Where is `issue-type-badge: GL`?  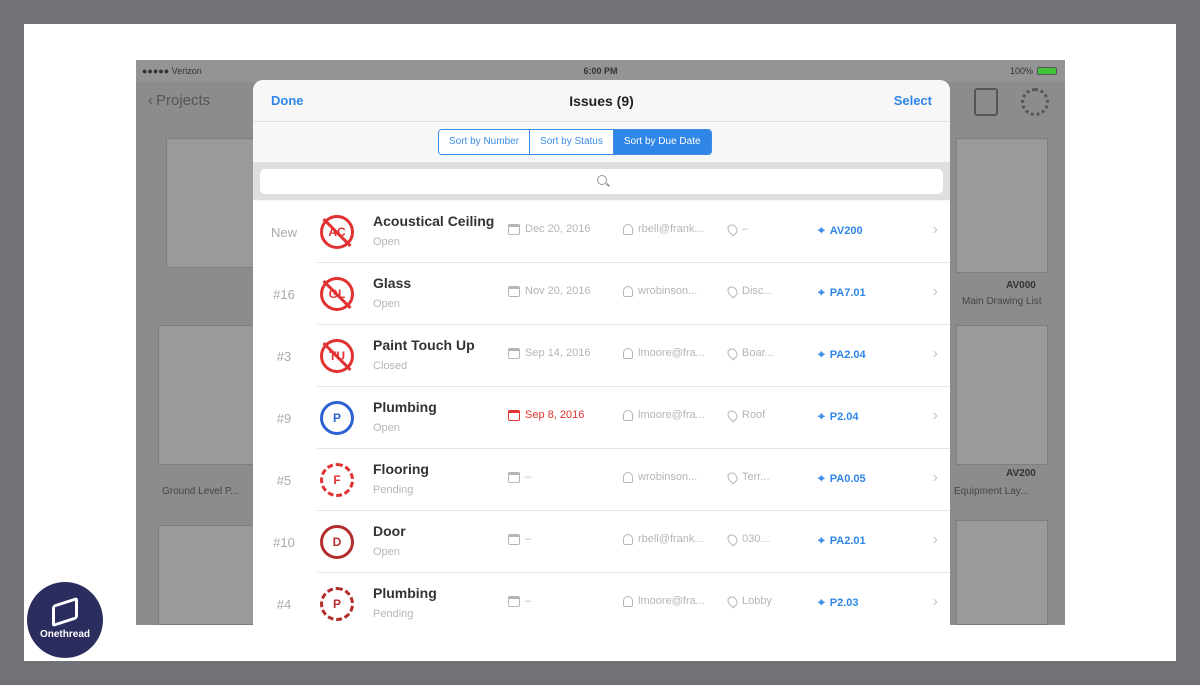 issue-type-badge: GL is located at coordinates (337, 294).